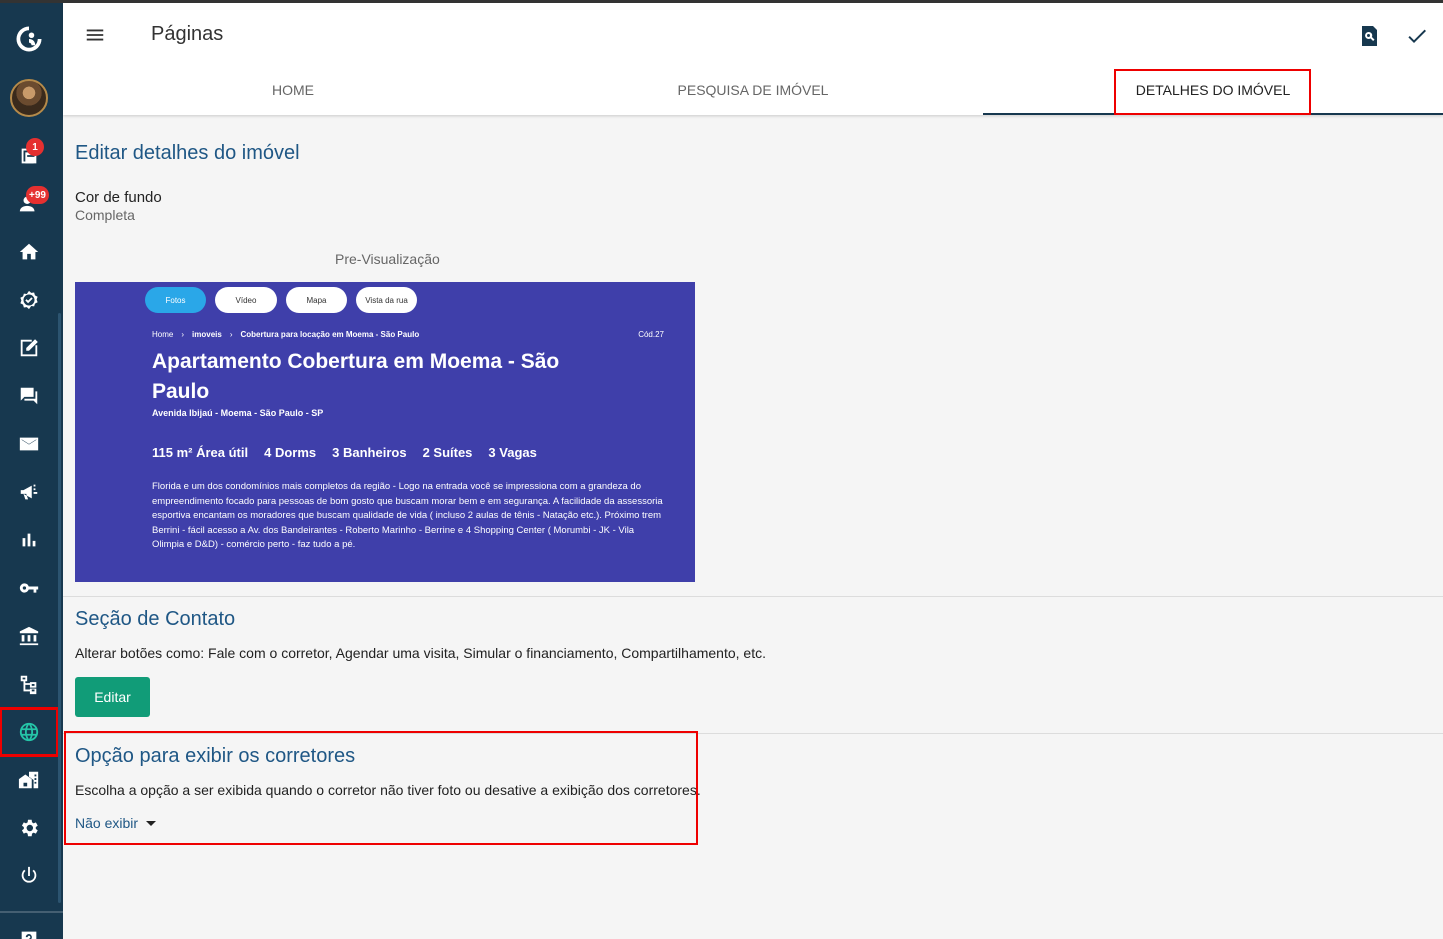 The width and height of the screenshot is (1443, 939). I want to click on verified-icon, so click(29, 300).